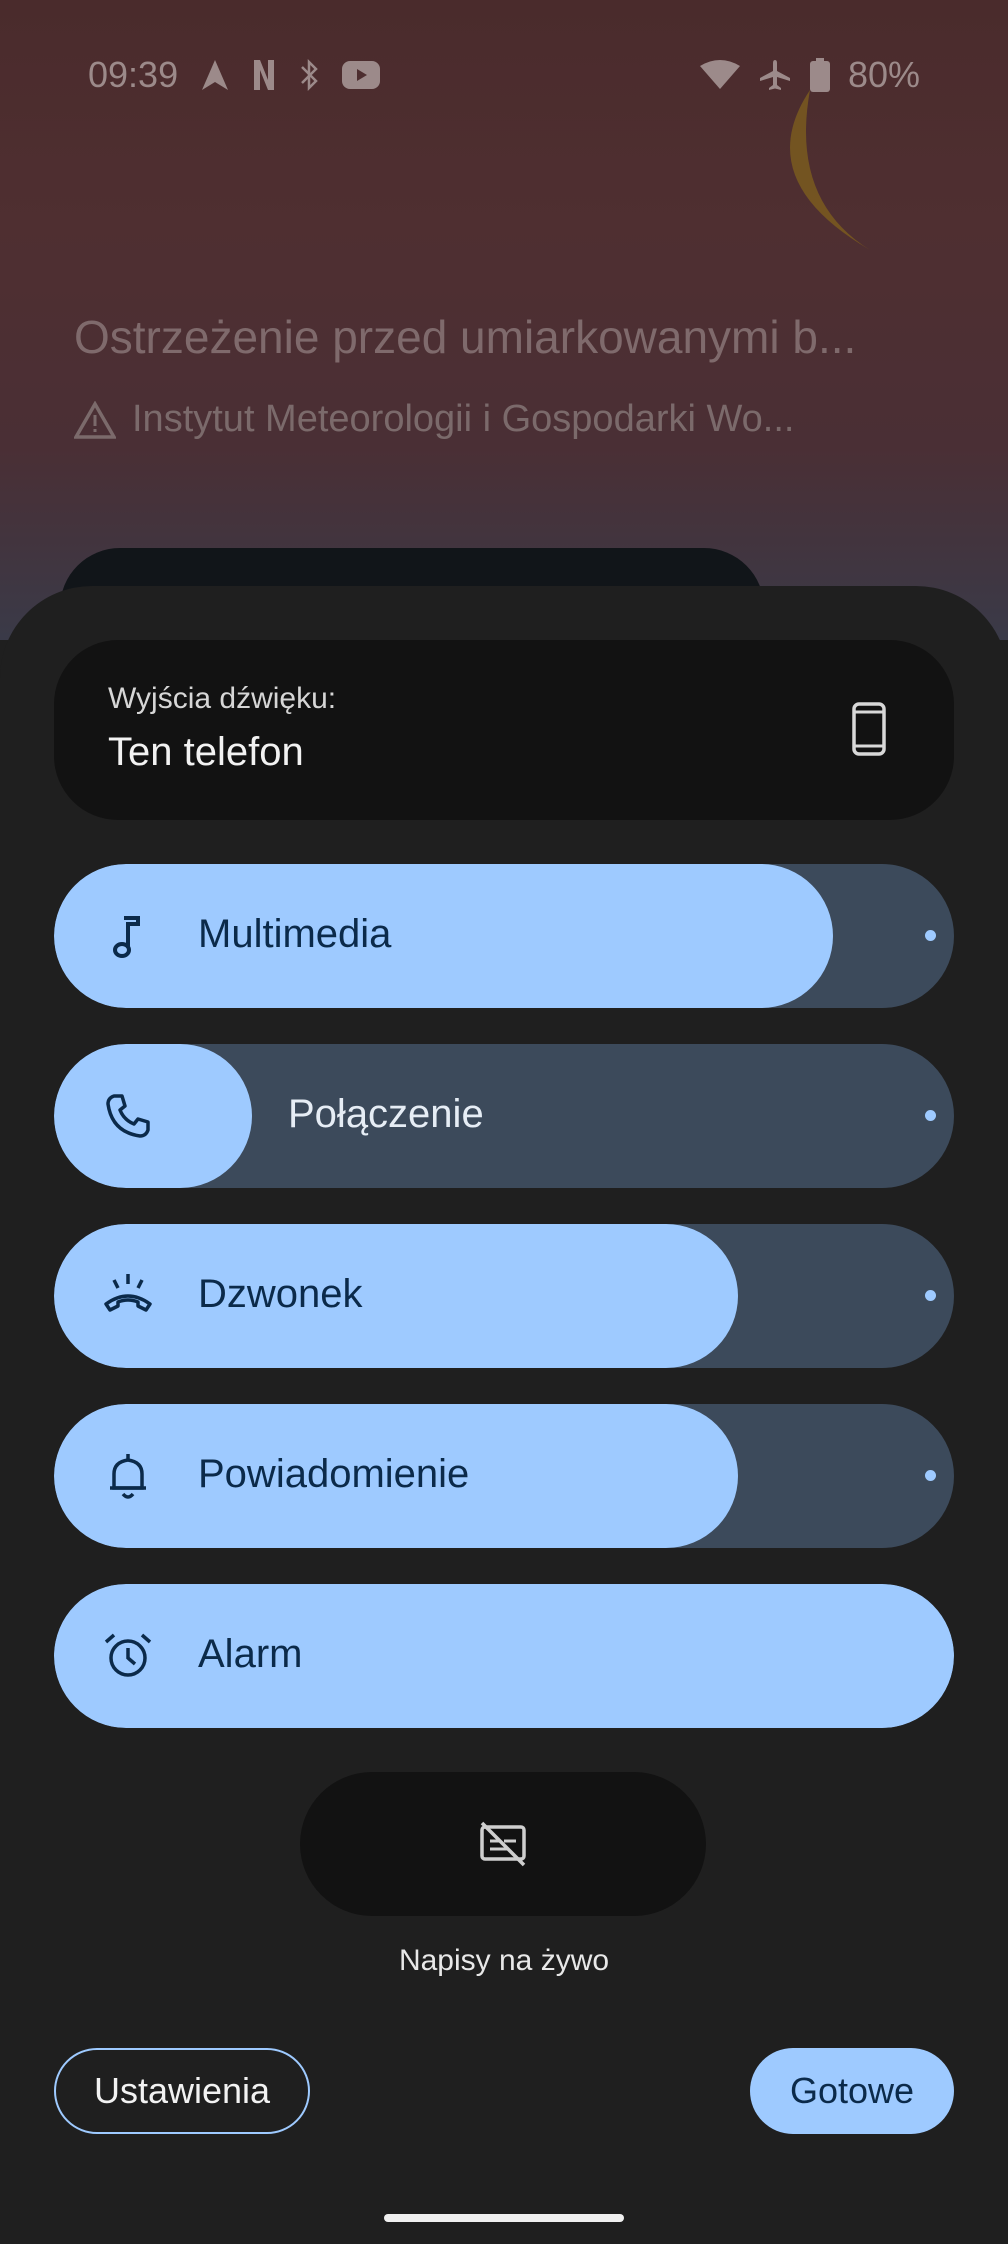 Image resolution: width=1008 pixels, height=2244 pixels. I want to click on music-note-icon, so click(126, 937).